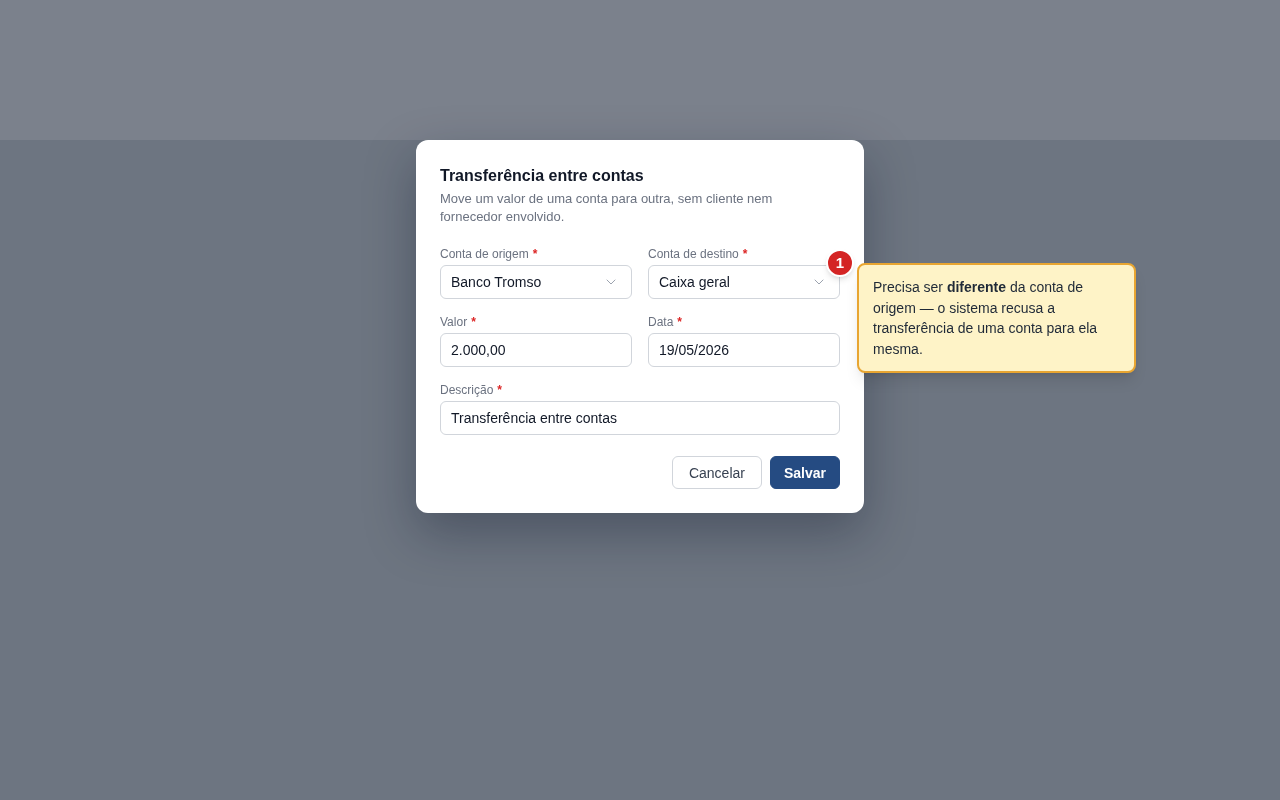  I want to click on field-label: Data *, so click(666, 322).